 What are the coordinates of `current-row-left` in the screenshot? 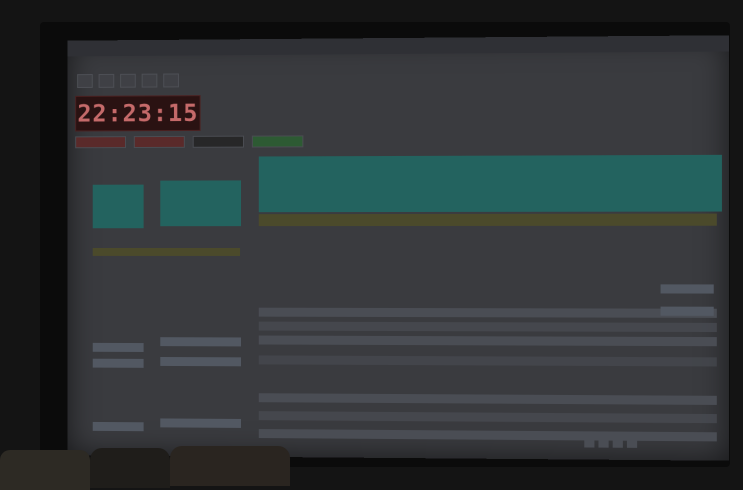 It's located at (166, 252).